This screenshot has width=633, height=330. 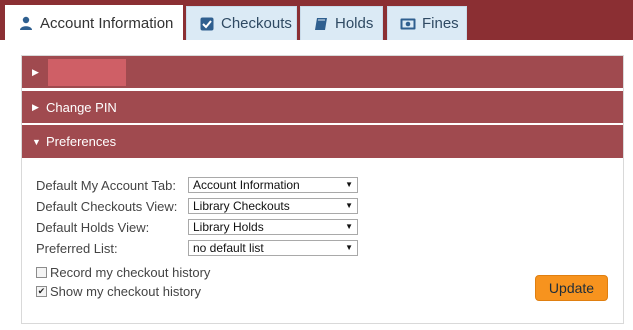 What do you see at coordinates (107, 23) in the screenshot?
I see `tab-label: Account Information` at bounding box center [107, 23].